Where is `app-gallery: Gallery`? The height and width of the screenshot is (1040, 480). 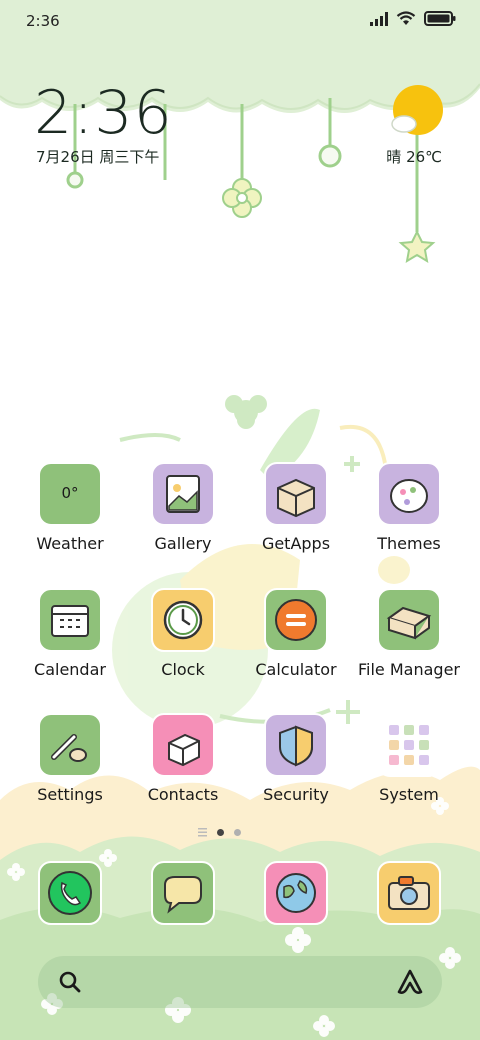 app-gallery: Gallery is located at coordinates (183, 507).